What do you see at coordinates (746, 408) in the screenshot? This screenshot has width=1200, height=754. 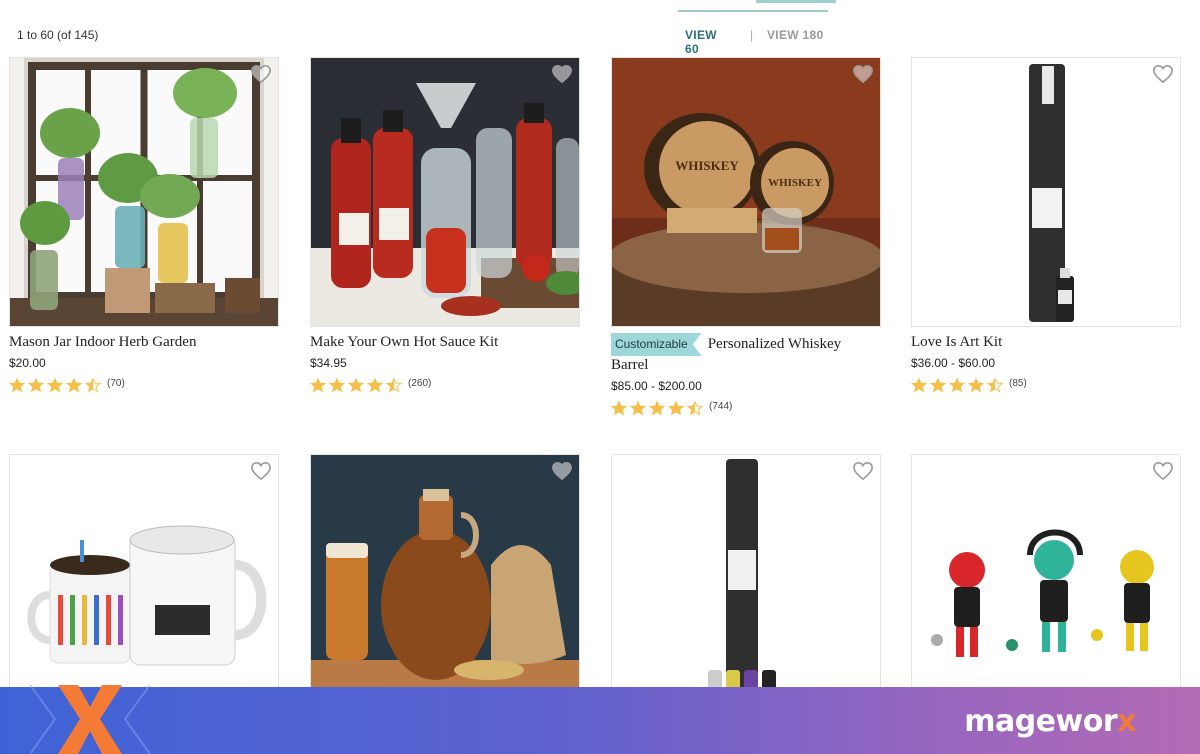 I see `product-rating: (744)` at bounding box center [746, 408].